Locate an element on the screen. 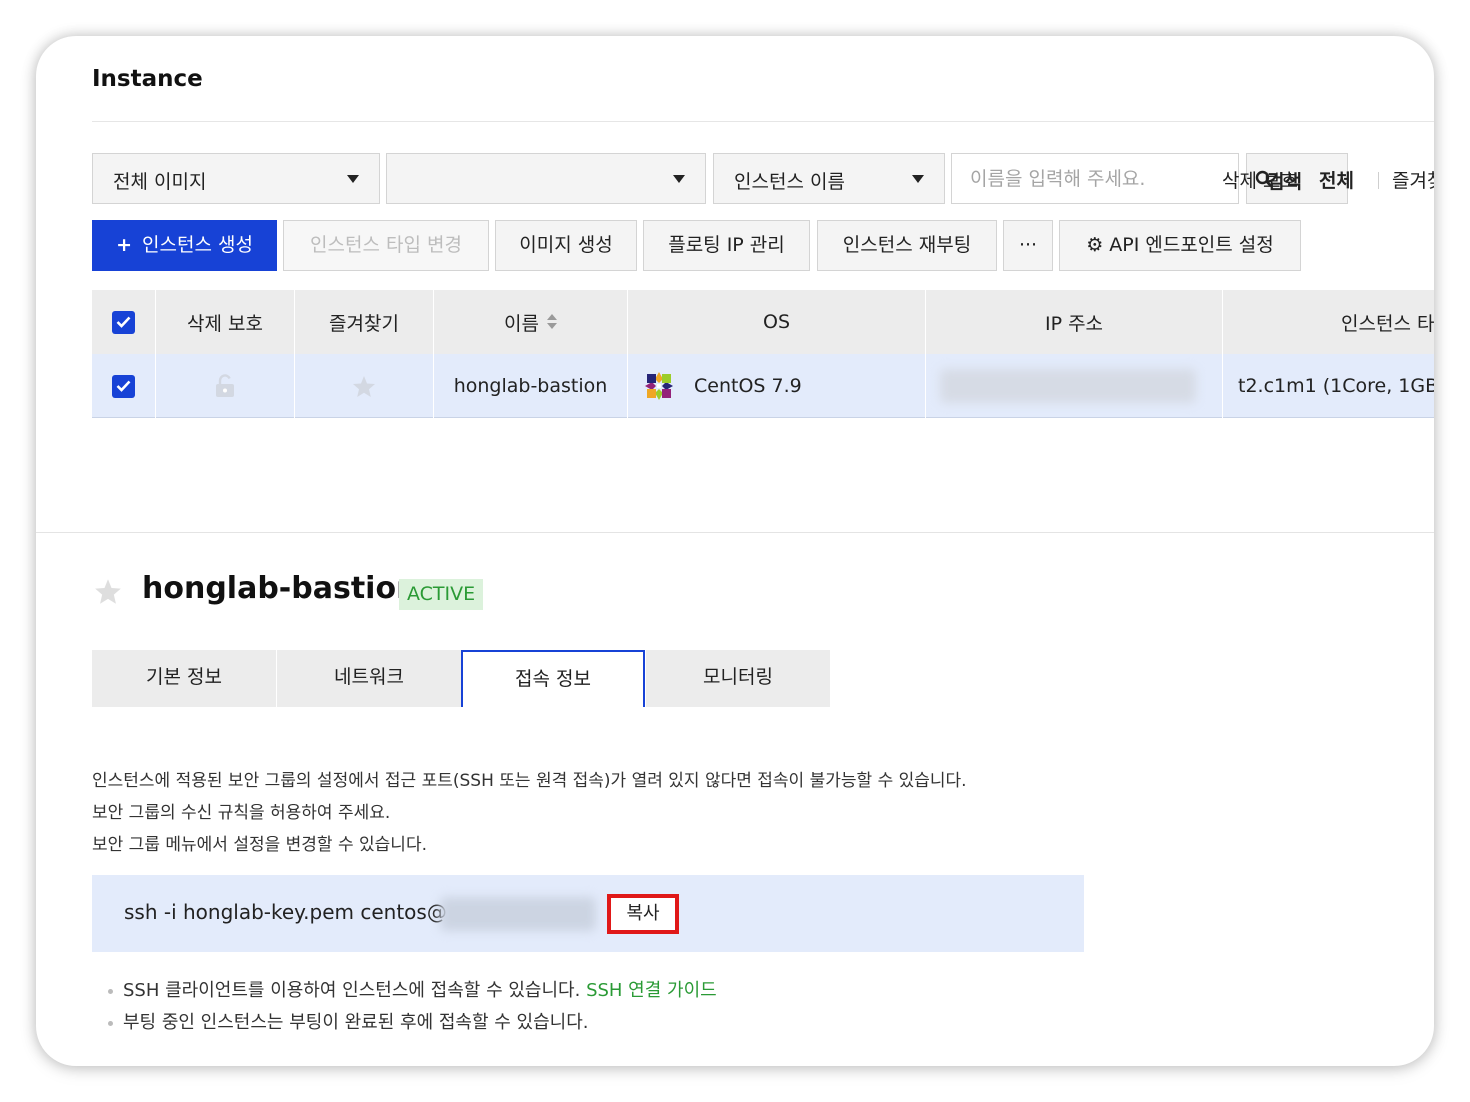 The image size is (1470, 1102). delete-protect-toggle is located at coordinates (225, 386).